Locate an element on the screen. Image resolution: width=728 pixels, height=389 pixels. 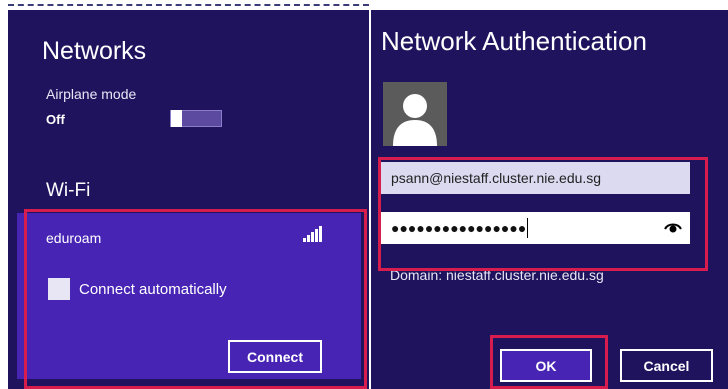
airplane-mode-label: Airplane mode is located at coordinates (91, 94).